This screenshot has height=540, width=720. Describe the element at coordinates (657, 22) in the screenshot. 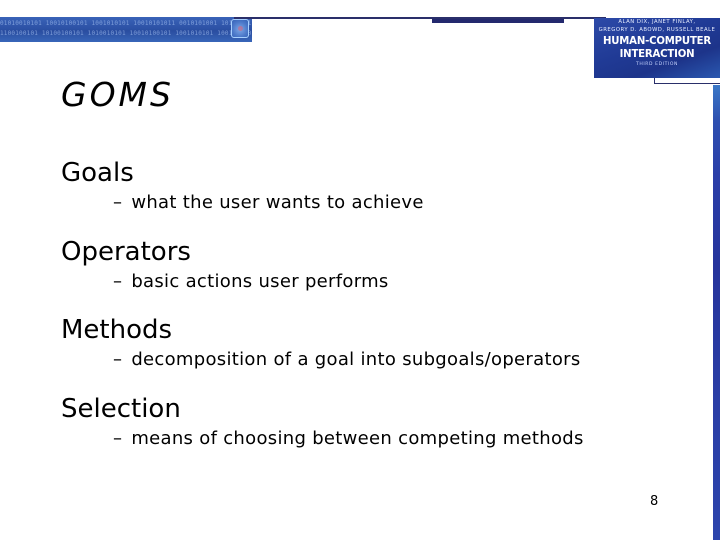

I see `book-authors-line-1: ALAN DIX, JANET FINLAY,` at that location.